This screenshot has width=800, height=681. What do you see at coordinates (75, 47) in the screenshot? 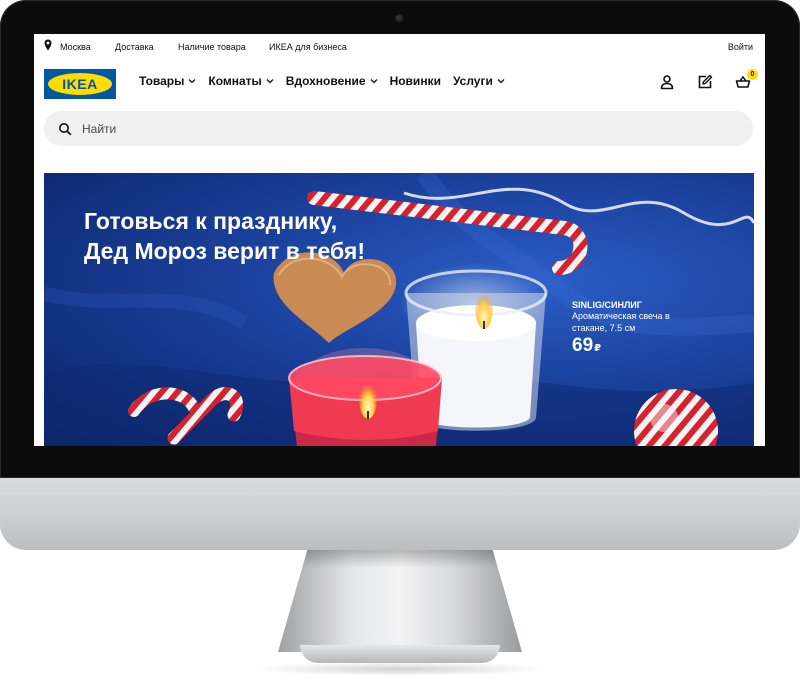
I see `location-link: Москва` at bounding box center [75, 47].